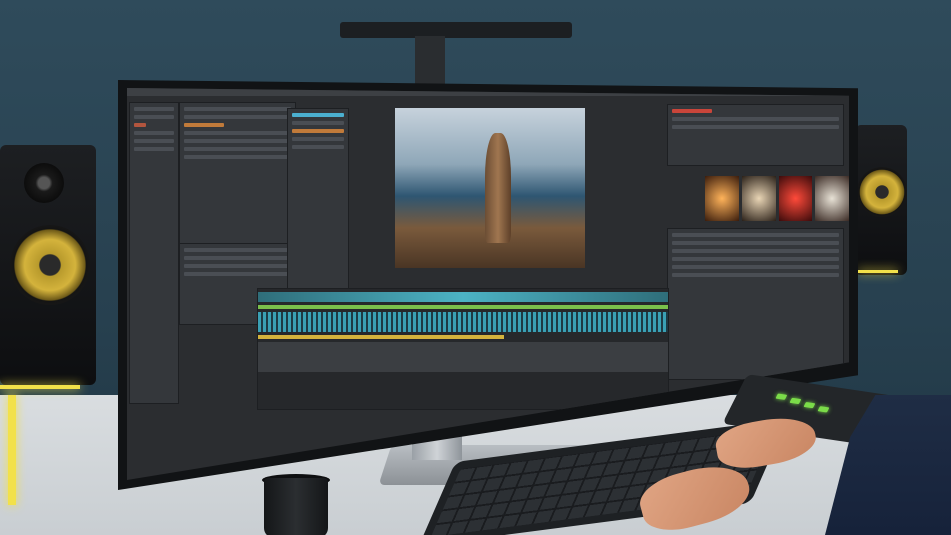  What do you see at coordinates (832, 198) in the screenshot?
I see `portrait-thumb` at bounding box center [832, 198].